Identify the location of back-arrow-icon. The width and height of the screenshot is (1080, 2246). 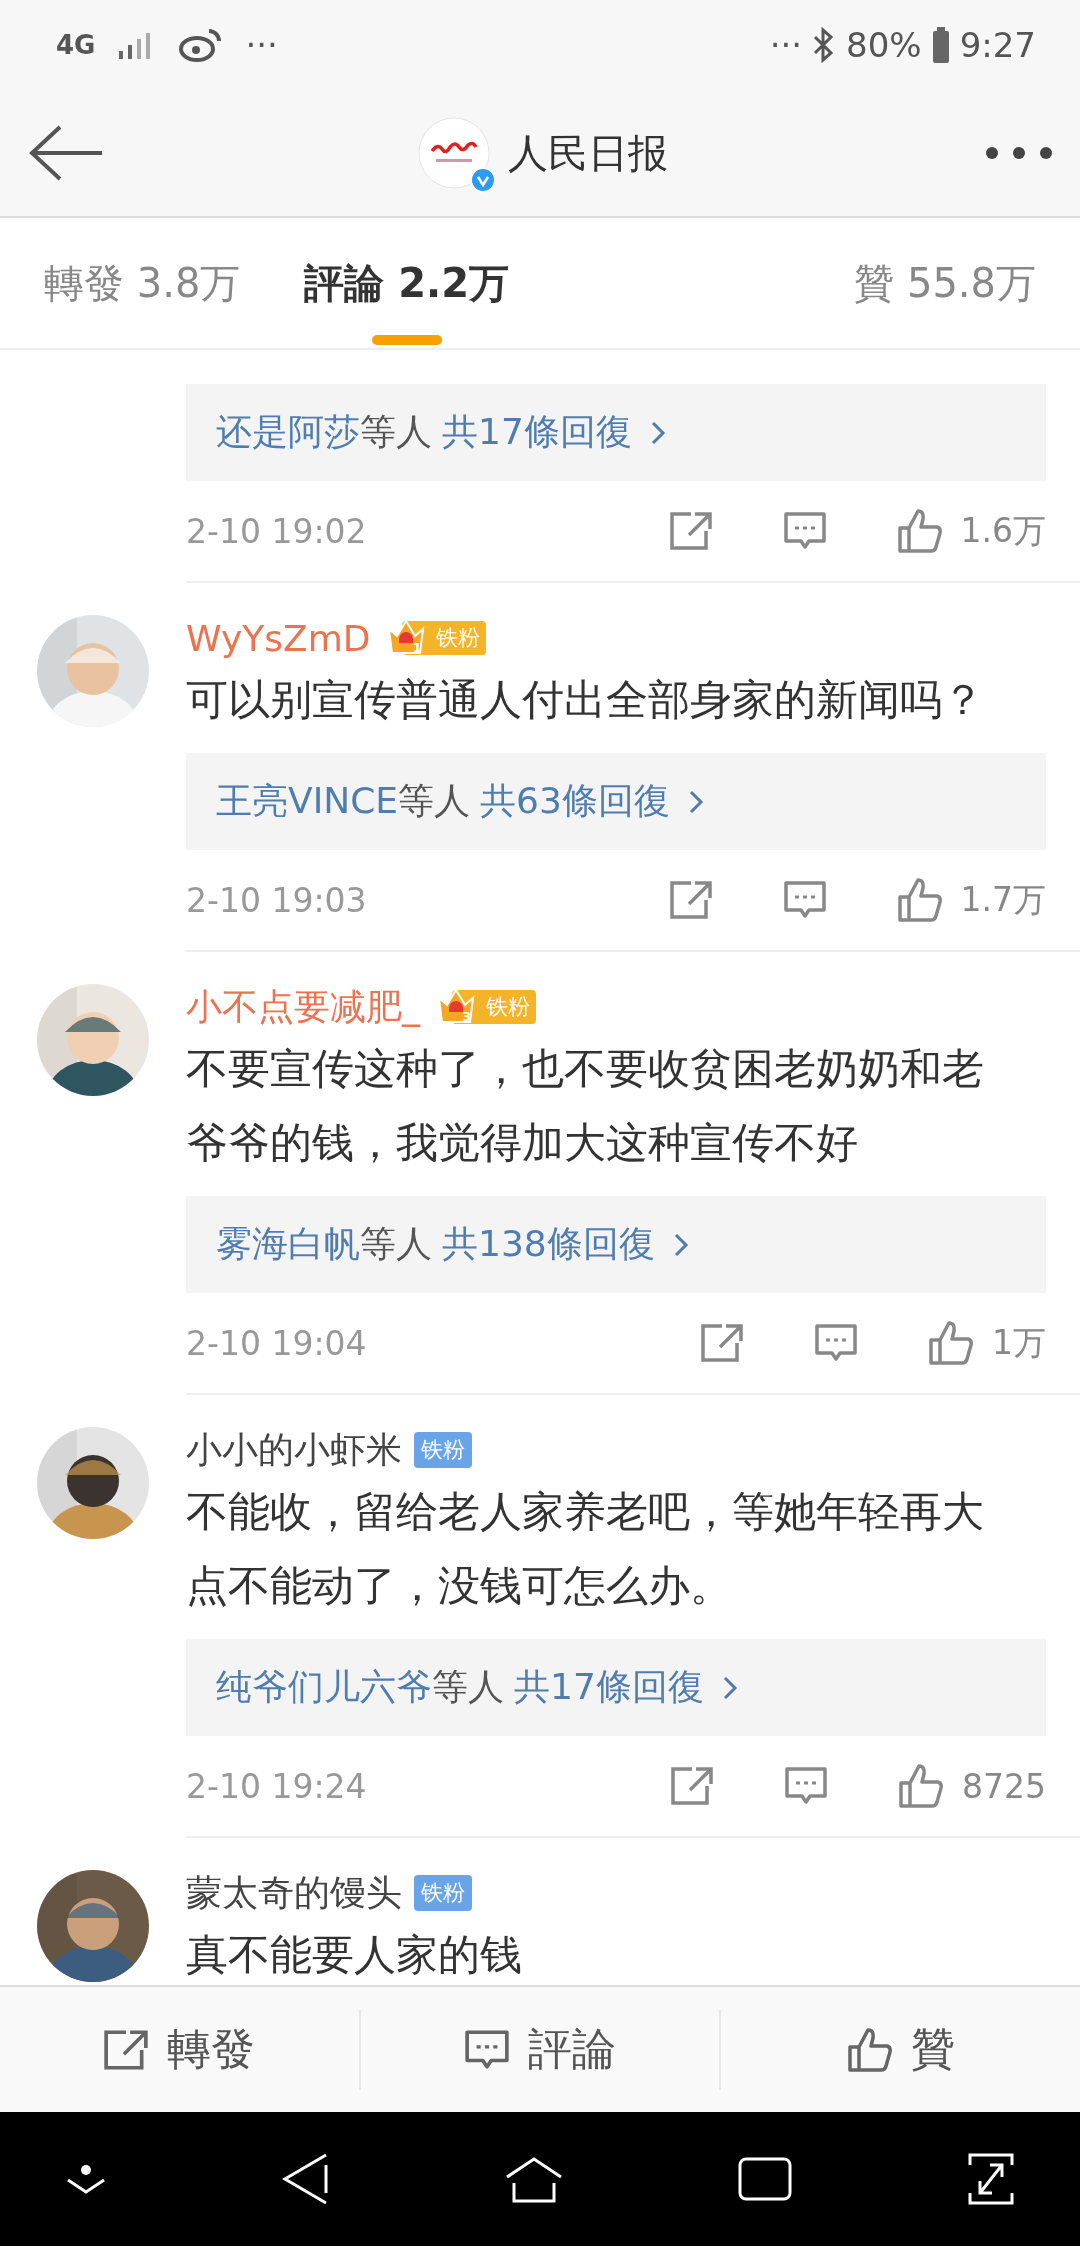
(66, 153).